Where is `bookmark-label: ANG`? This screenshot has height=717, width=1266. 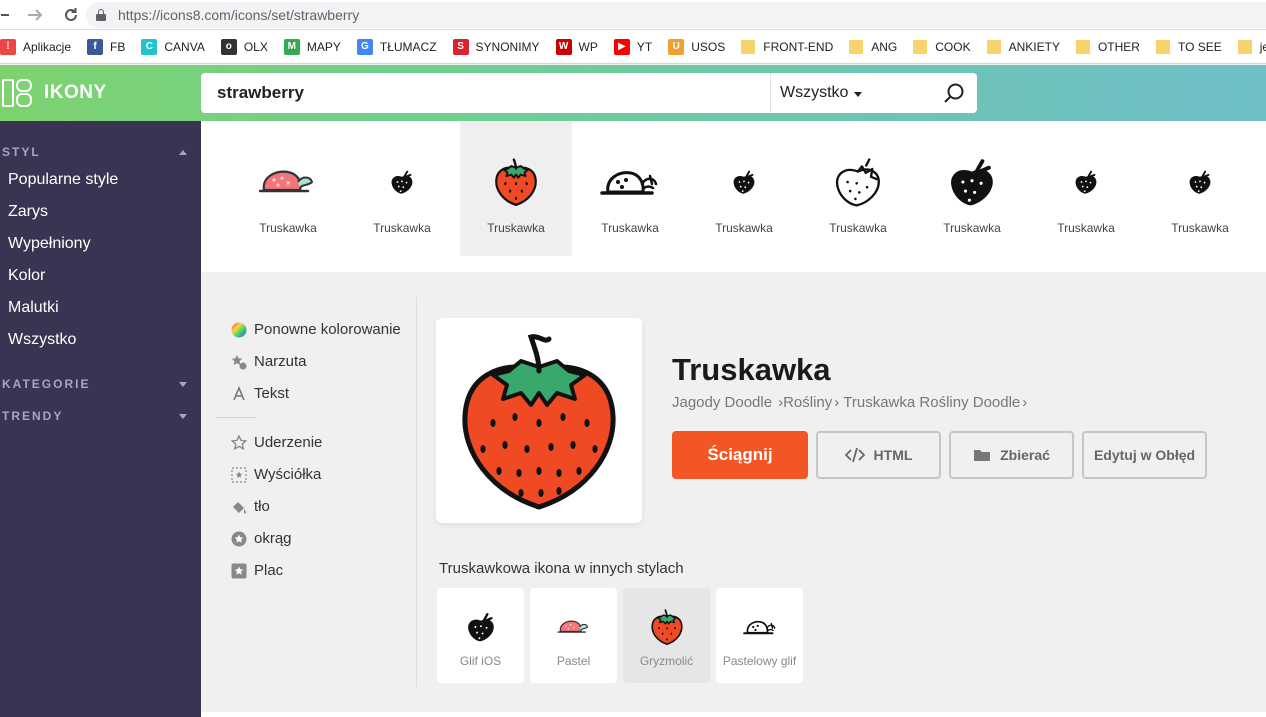 bookmark-label: ANG is located at coordinates (884, 46).